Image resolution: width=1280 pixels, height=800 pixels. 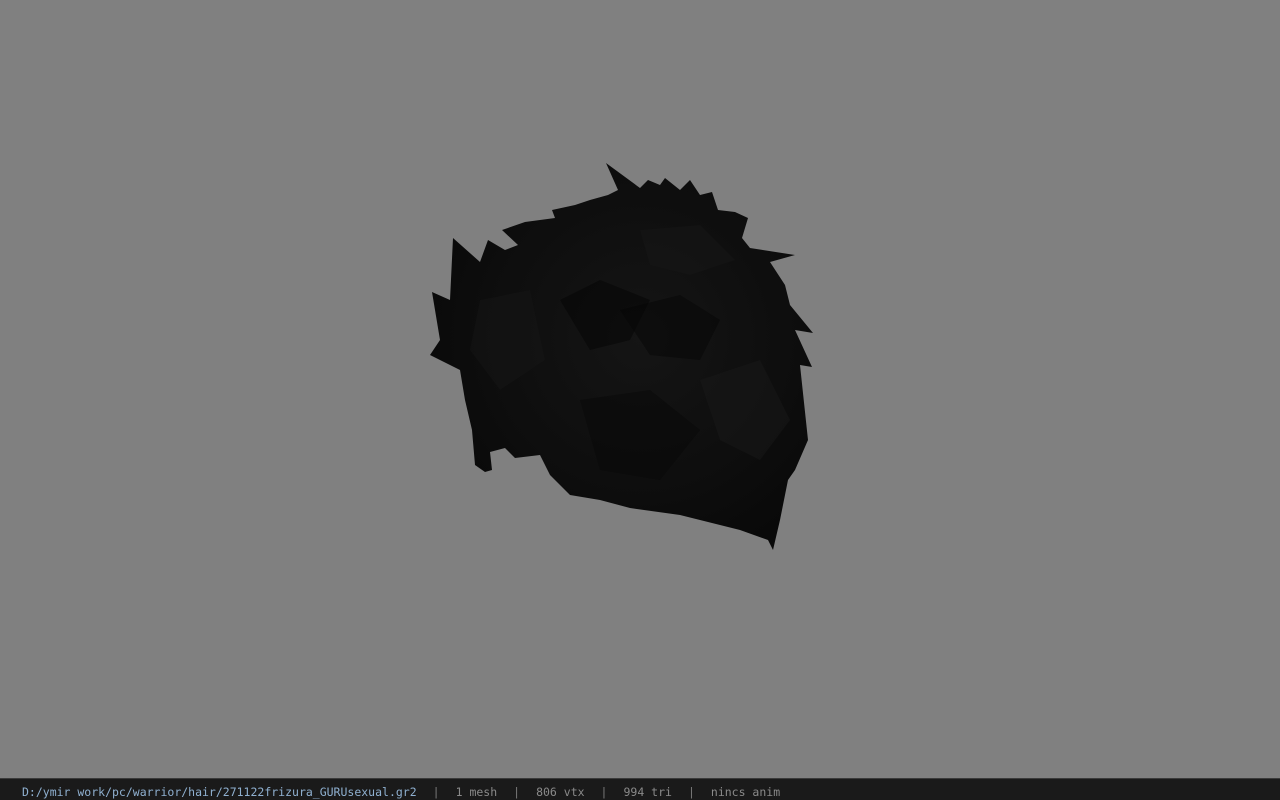 I want to click on hair-mesh, so click(x=621, y=356).